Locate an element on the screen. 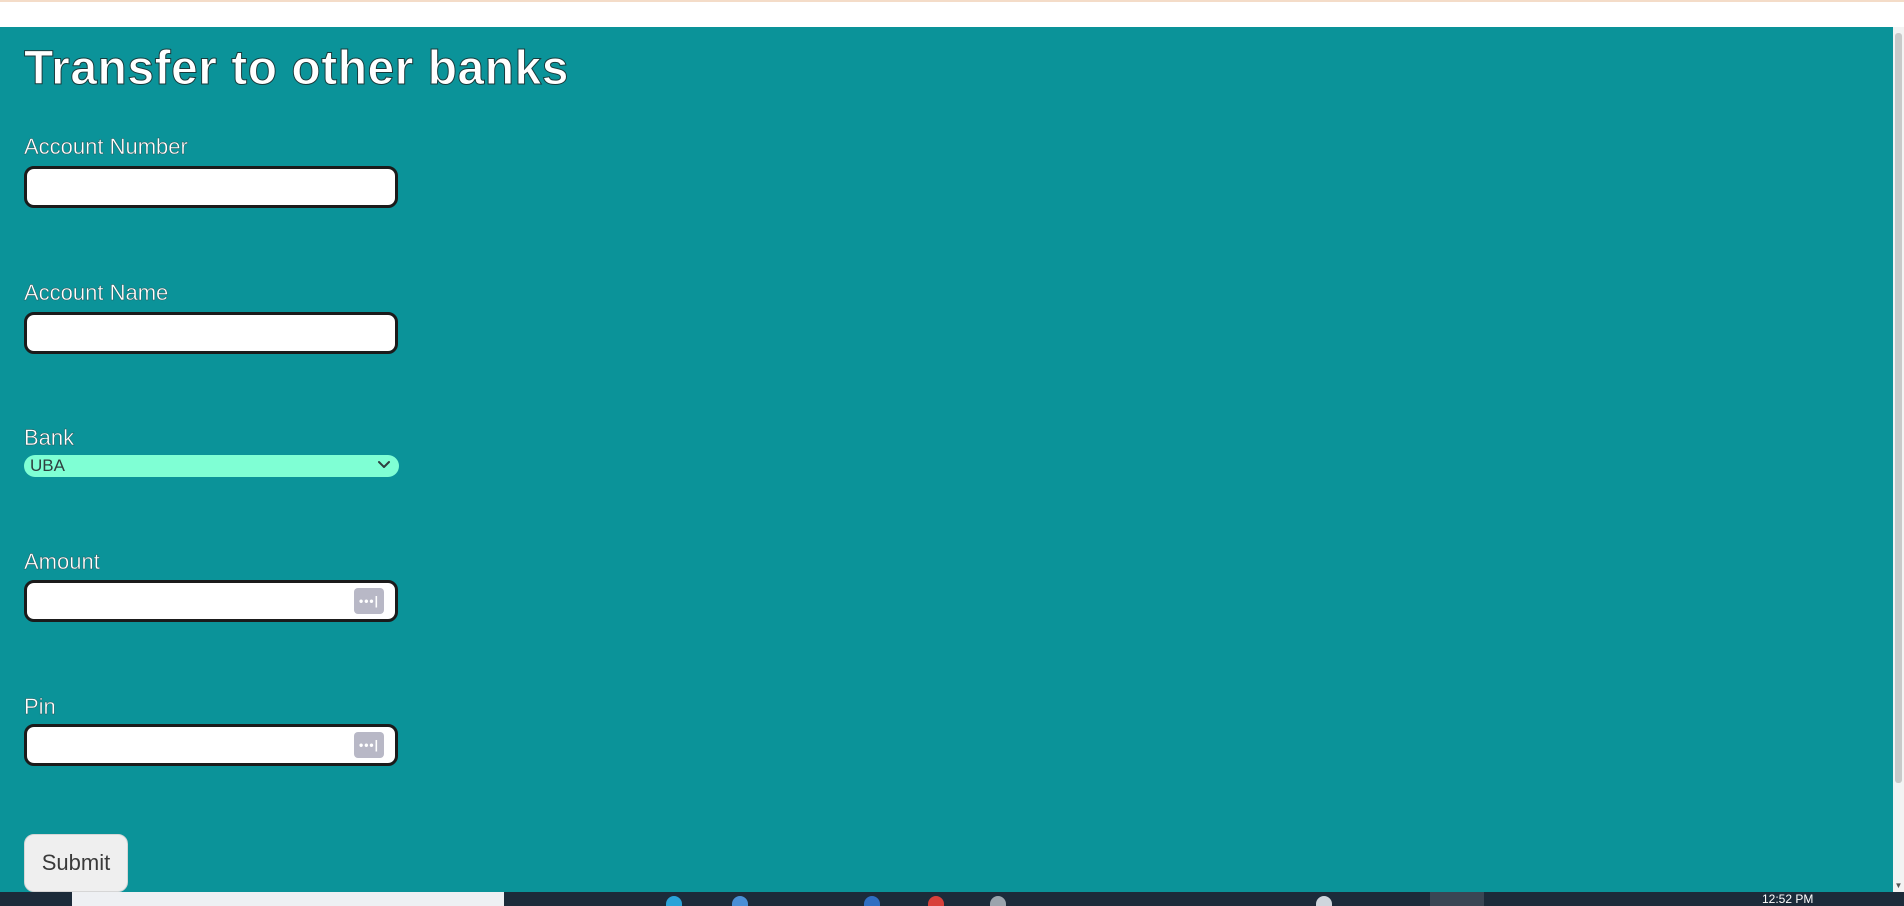  taskbar-active-app is located at coordinates (1457, 899).